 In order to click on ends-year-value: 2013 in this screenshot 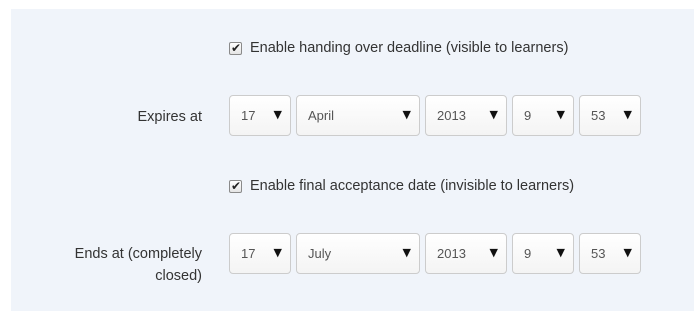, I will do `click(451, 253)`.